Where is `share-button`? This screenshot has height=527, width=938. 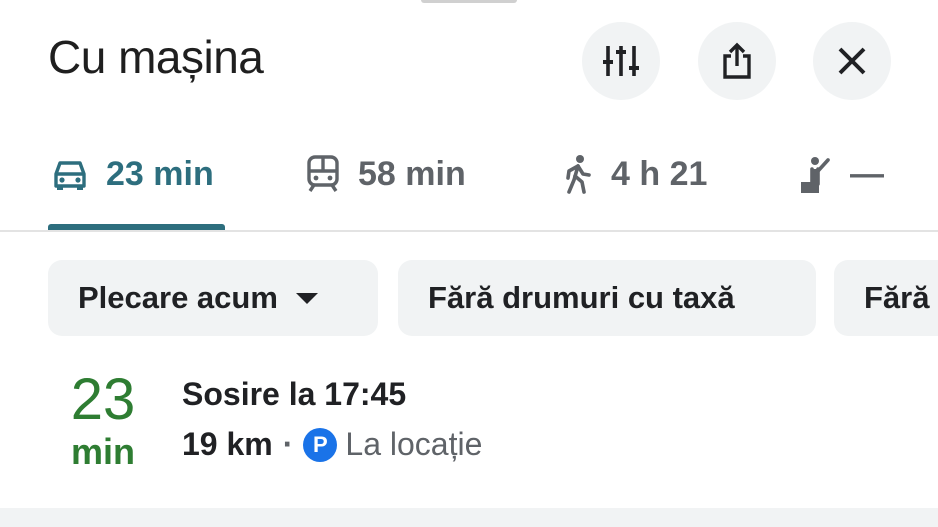 share-button is located at coordinates (737, 61).